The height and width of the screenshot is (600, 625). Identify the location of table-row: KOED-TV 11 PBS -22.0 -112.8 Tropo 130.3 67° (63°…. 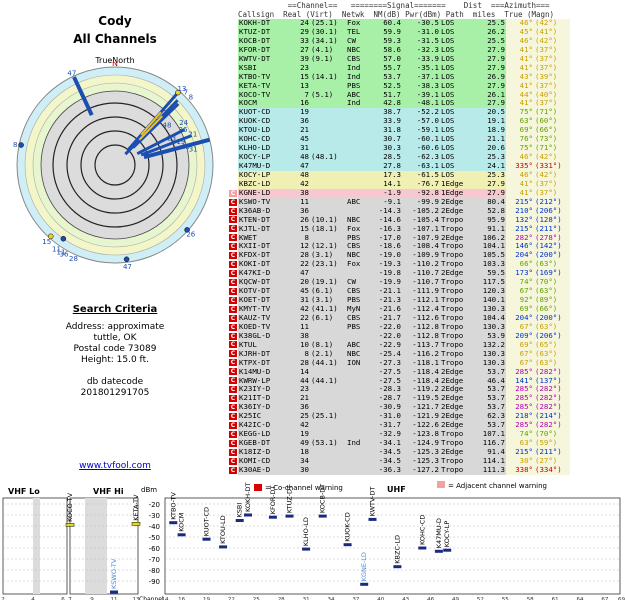
(404, 327).